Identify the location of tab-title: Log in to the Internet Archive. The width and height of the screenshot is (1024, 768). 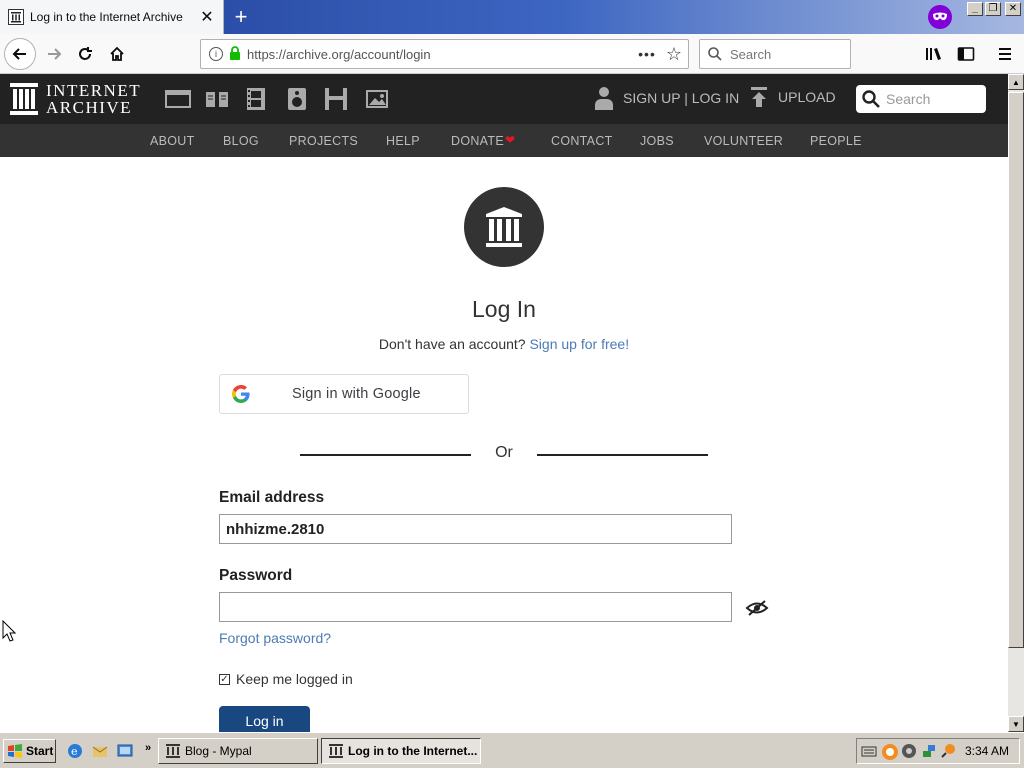
(106, 17).